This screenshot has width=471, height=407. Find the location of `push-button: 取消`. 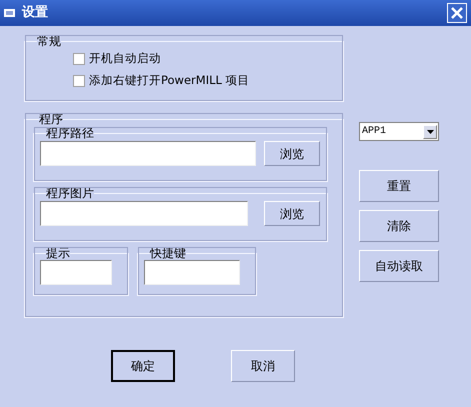

push-button: 取消 is located at coordinates (263, 366).